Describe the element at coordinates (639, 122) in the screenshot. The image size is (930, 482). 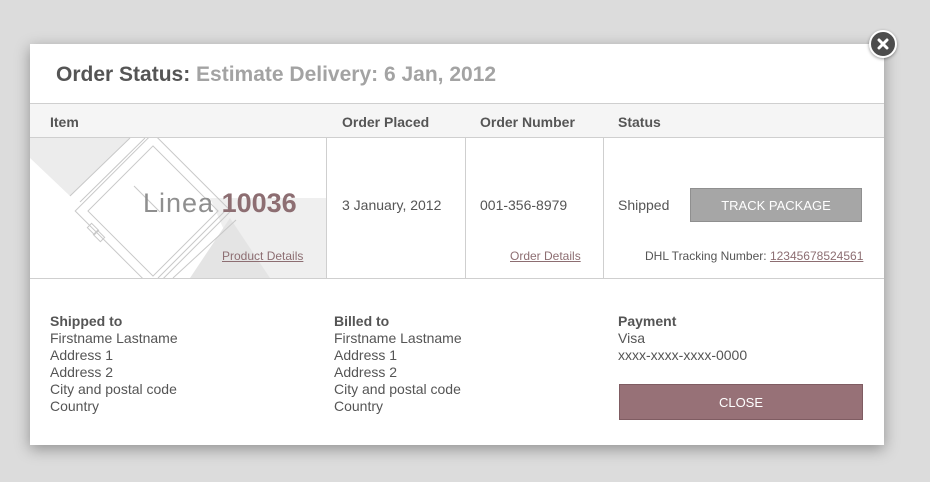
I see `header-status: Status` at that location.